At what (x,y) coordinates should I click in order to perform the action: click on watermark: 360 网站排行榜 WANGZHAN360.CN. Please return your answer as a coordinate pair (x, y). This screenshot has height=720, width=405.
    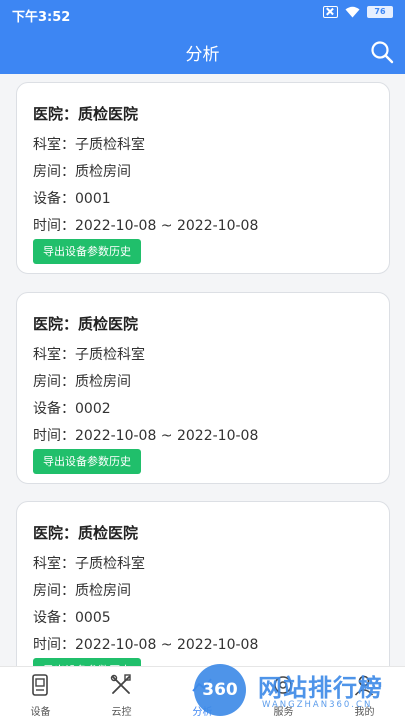
    Looking at the image, I should click on (297, 690).